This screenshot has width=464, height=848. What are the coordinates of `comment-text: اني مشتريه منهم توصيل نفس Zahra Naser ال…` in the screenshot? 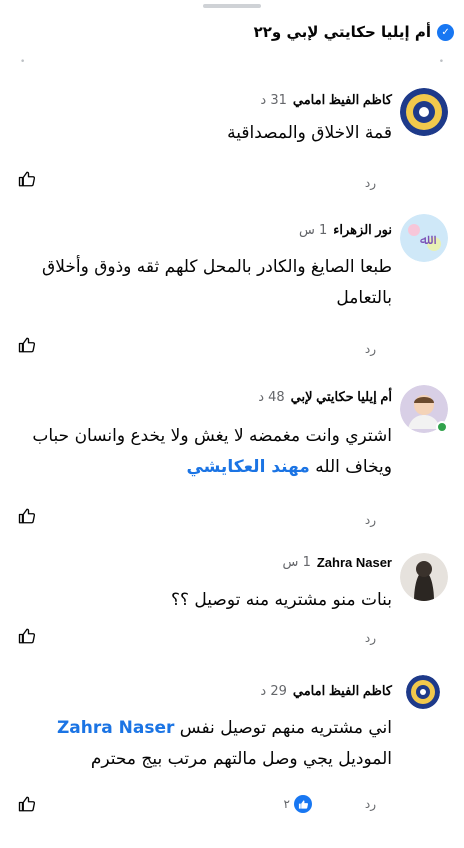 It's located at (202, 744).